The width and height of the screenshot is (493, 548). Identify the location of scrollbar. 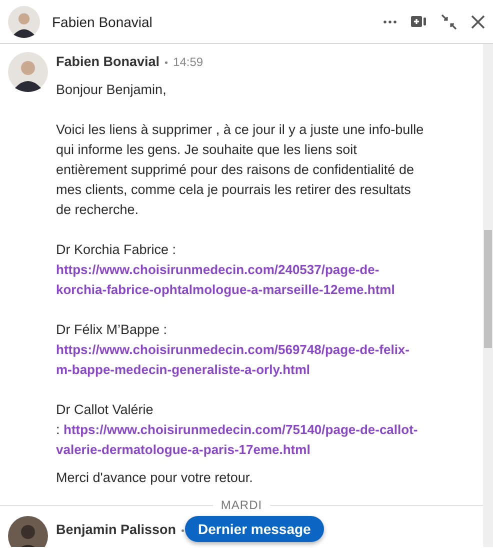
(488, 295).